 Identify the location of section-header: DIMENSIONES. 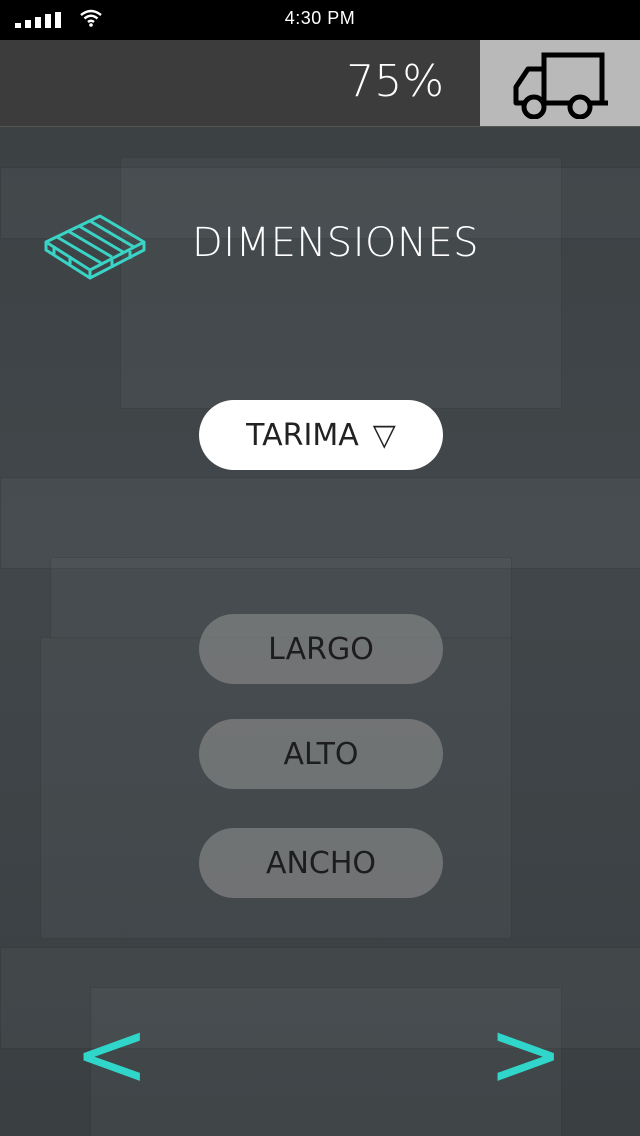
(320, 245).